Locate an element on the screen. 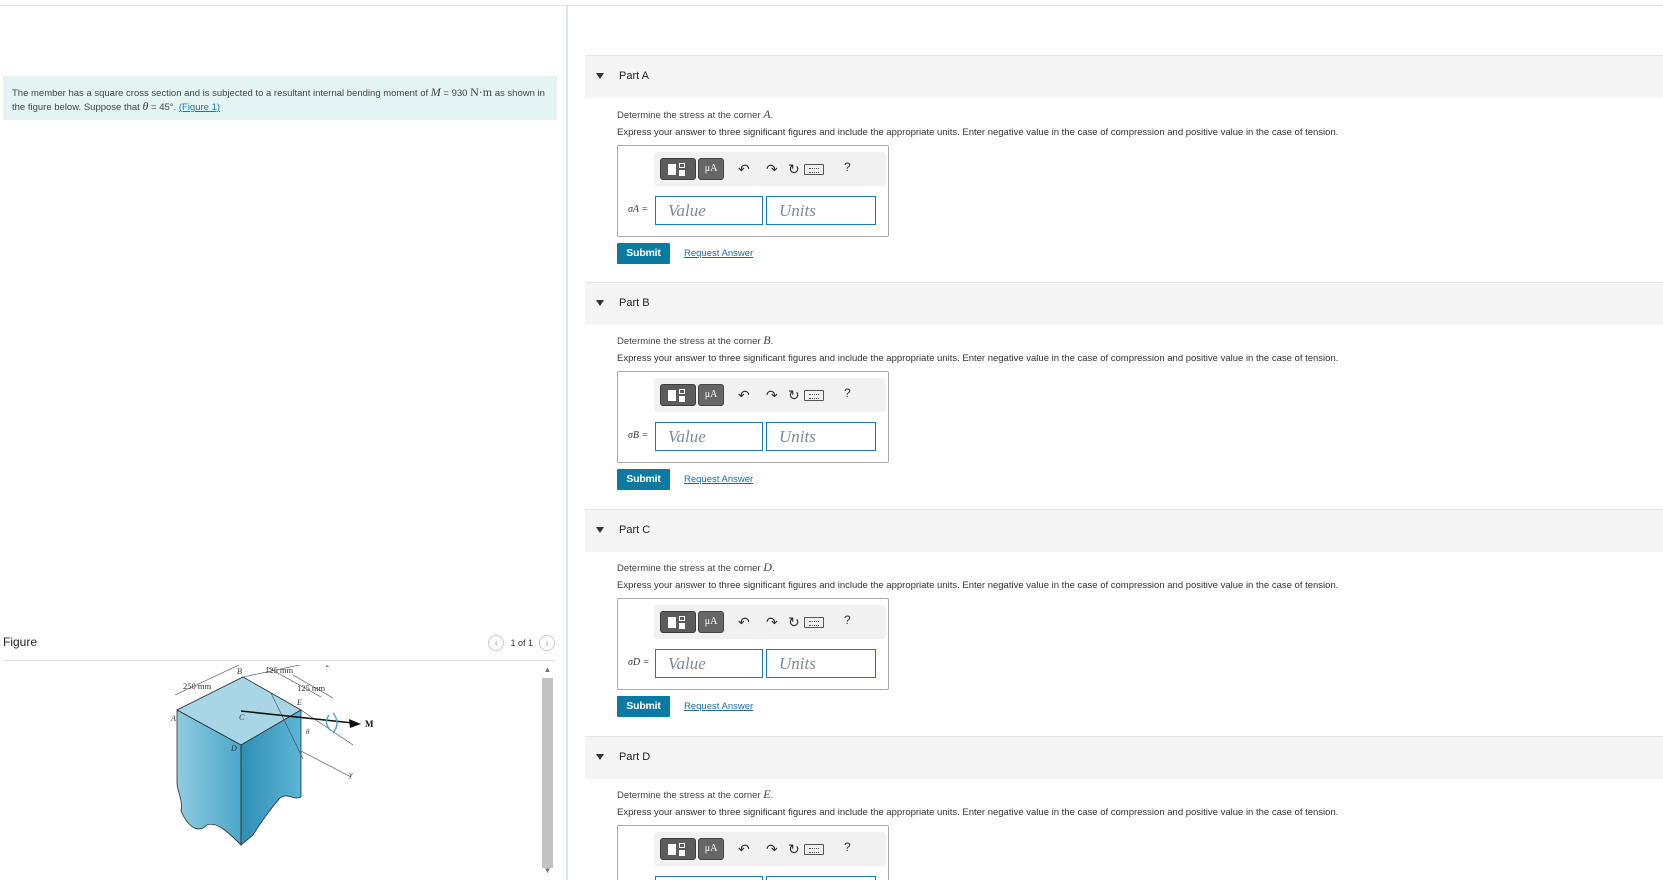  label-B: B is located at coordinates (239, 671).